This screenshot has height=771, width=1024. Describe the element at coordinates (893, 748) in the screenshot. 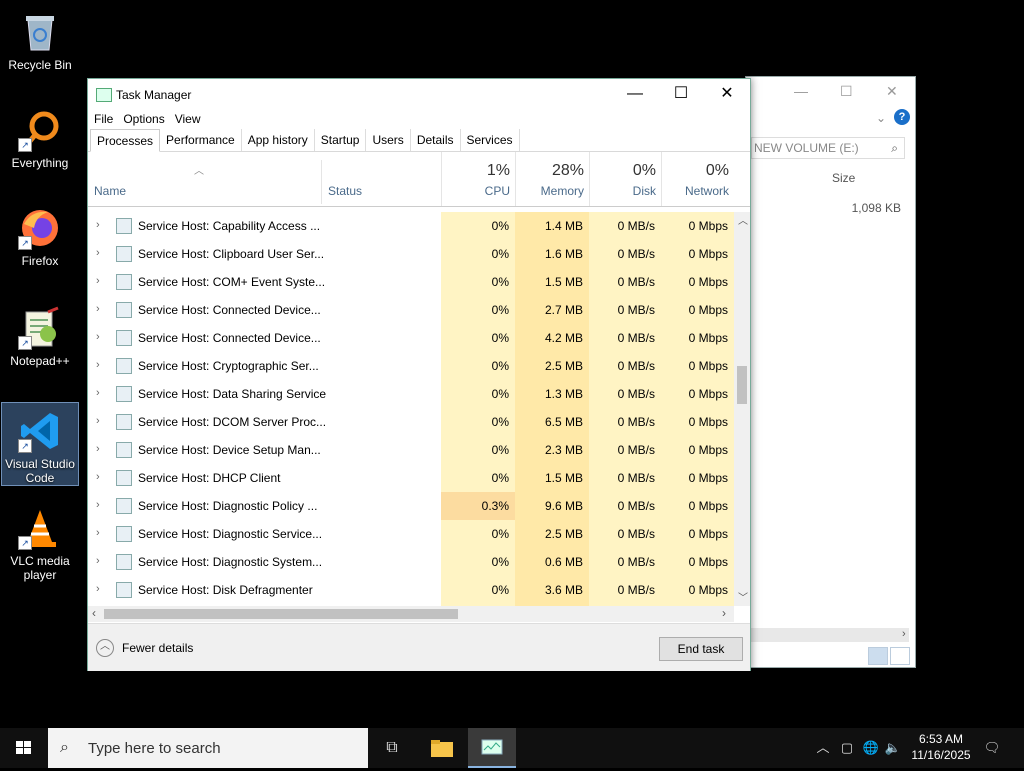

I see `volume-muted-icon: 🔈` at that location.